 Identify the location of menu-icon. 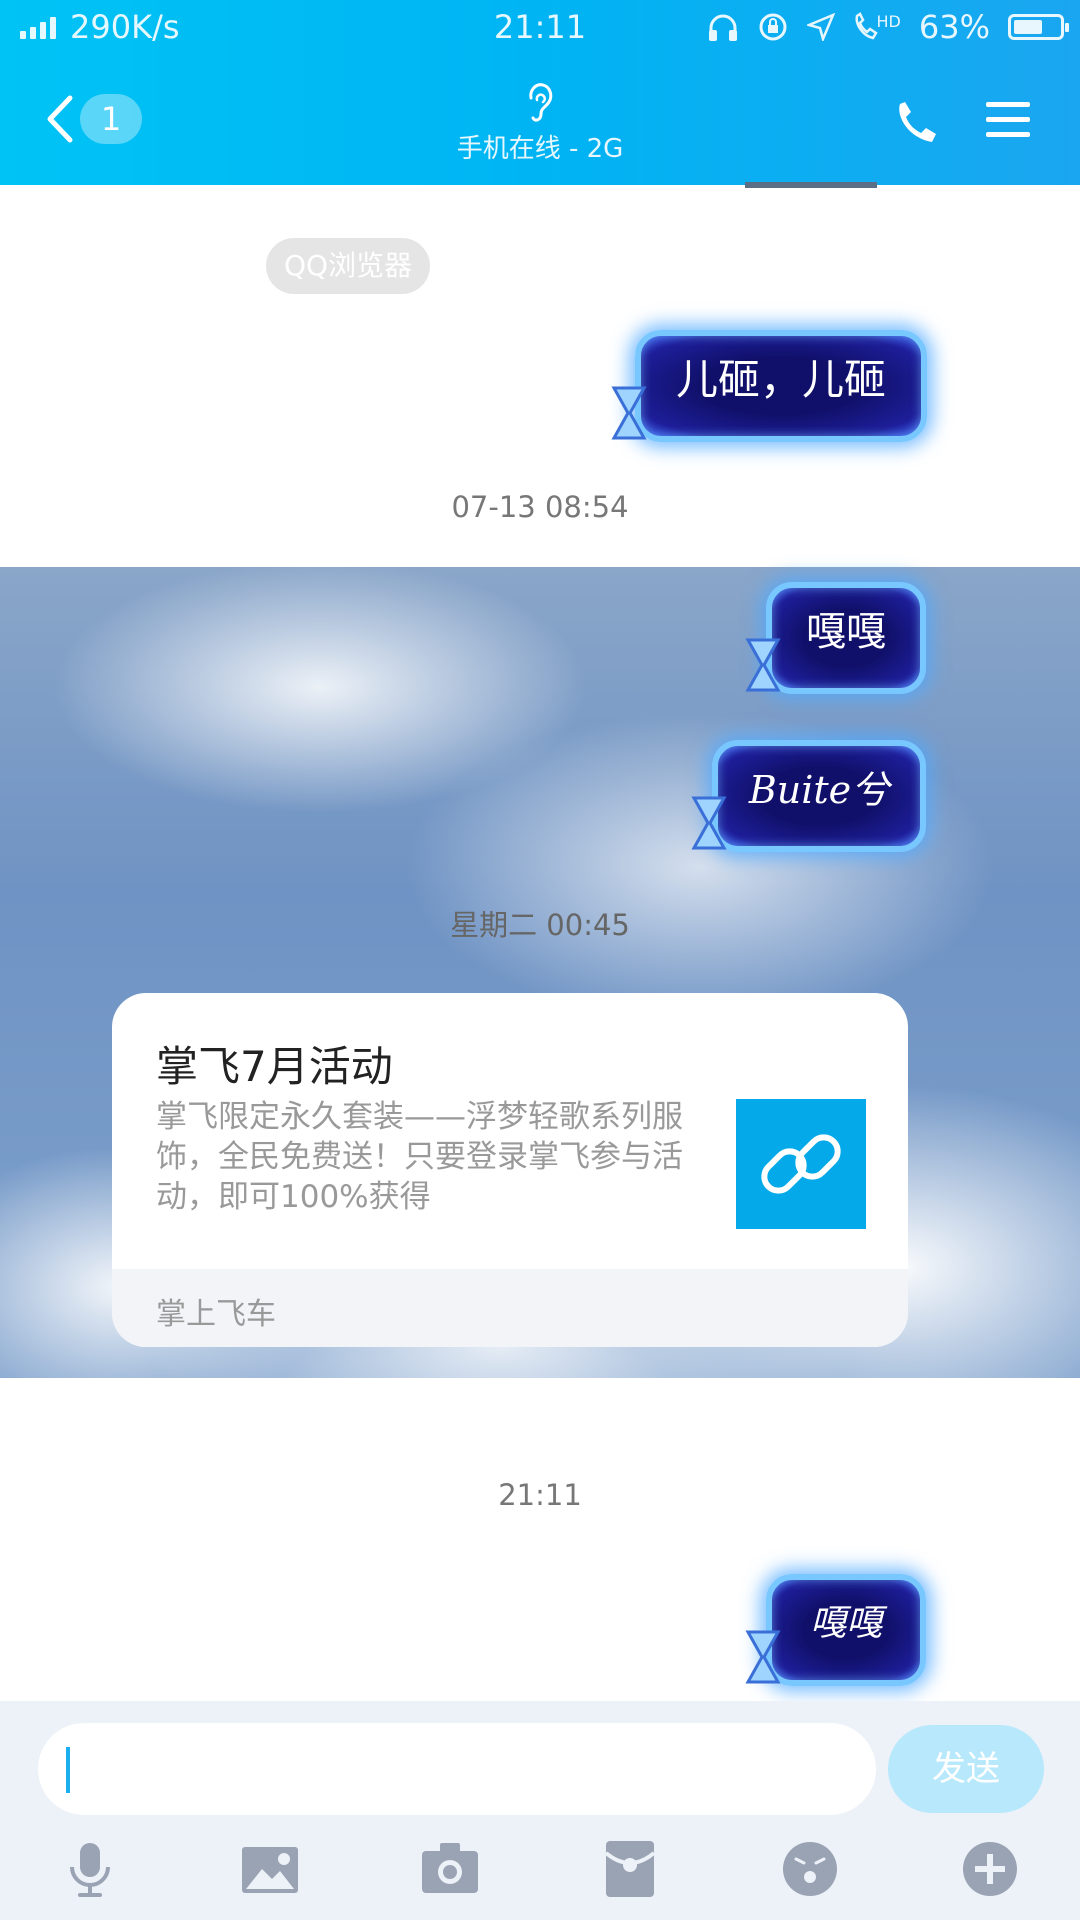
(1008, 120).